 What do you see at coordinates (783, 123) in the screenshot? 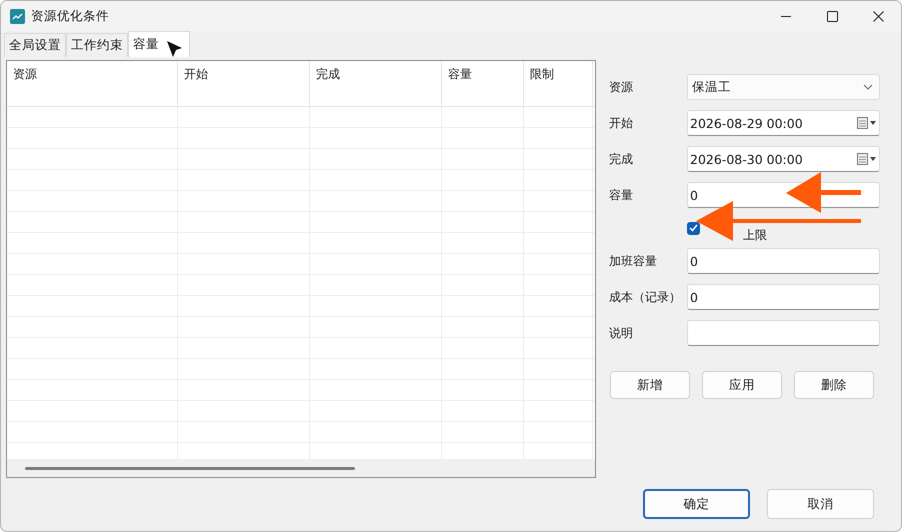
I see `date-field: 2026-08-29 00:00` at bounding box center [783, 123].